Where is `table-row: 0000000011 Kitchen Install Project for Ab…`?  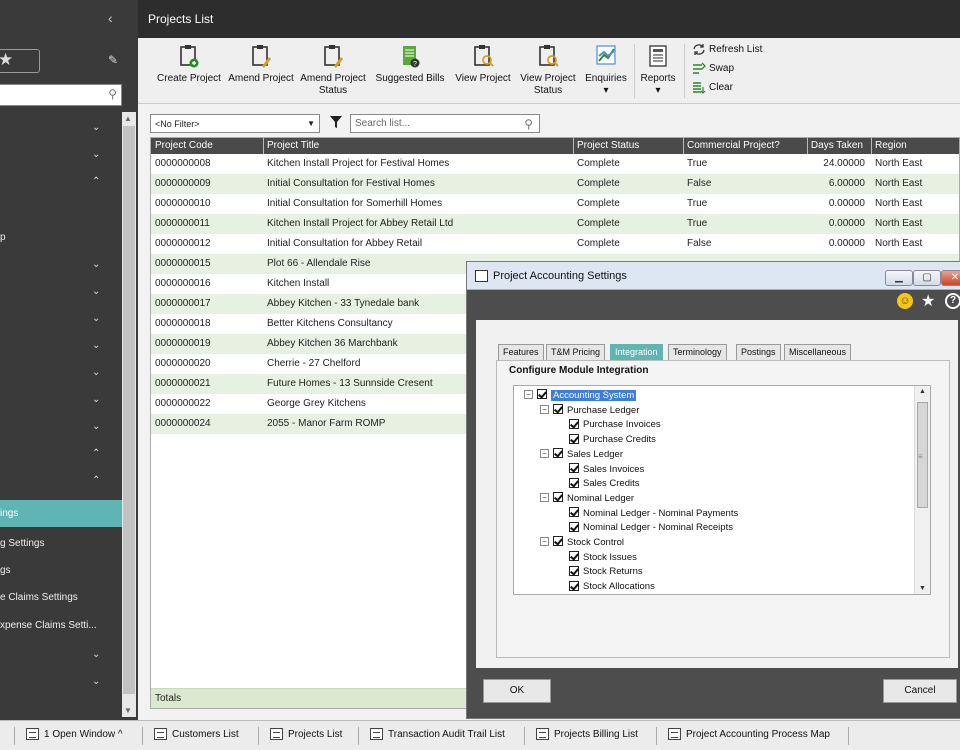 table-row: 0000000011 Kitchen Install Project for Ab… is located at coordinates (555, 224).